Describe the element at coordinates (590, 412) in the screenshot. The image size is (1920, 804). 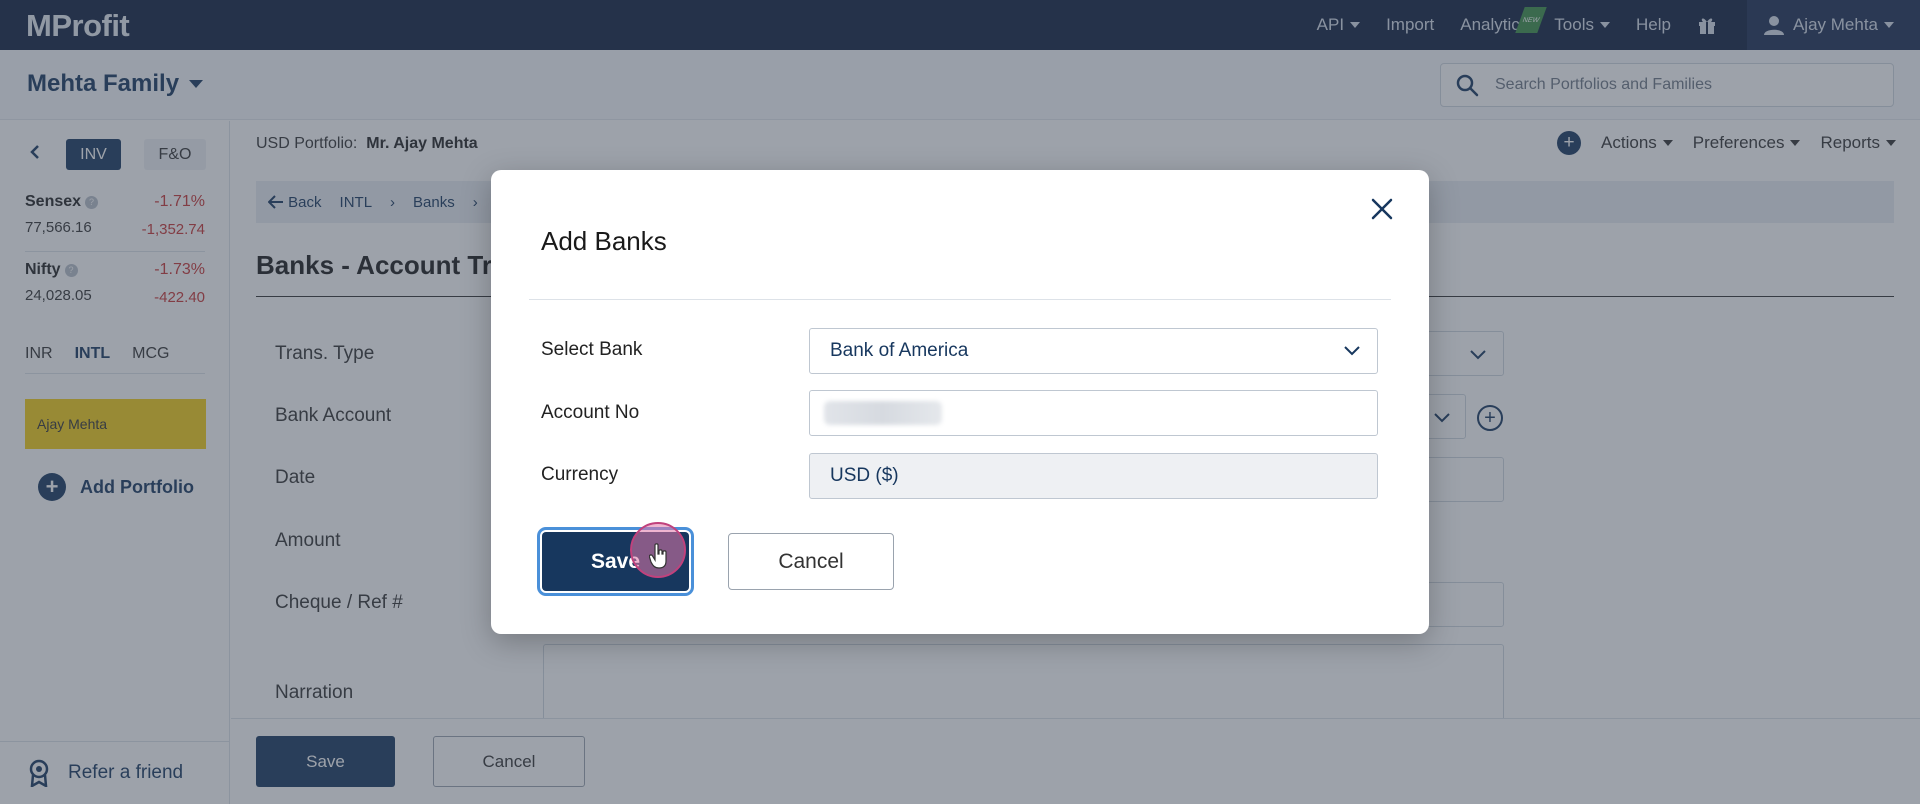
I see `label-account-no: Account No` at that location.